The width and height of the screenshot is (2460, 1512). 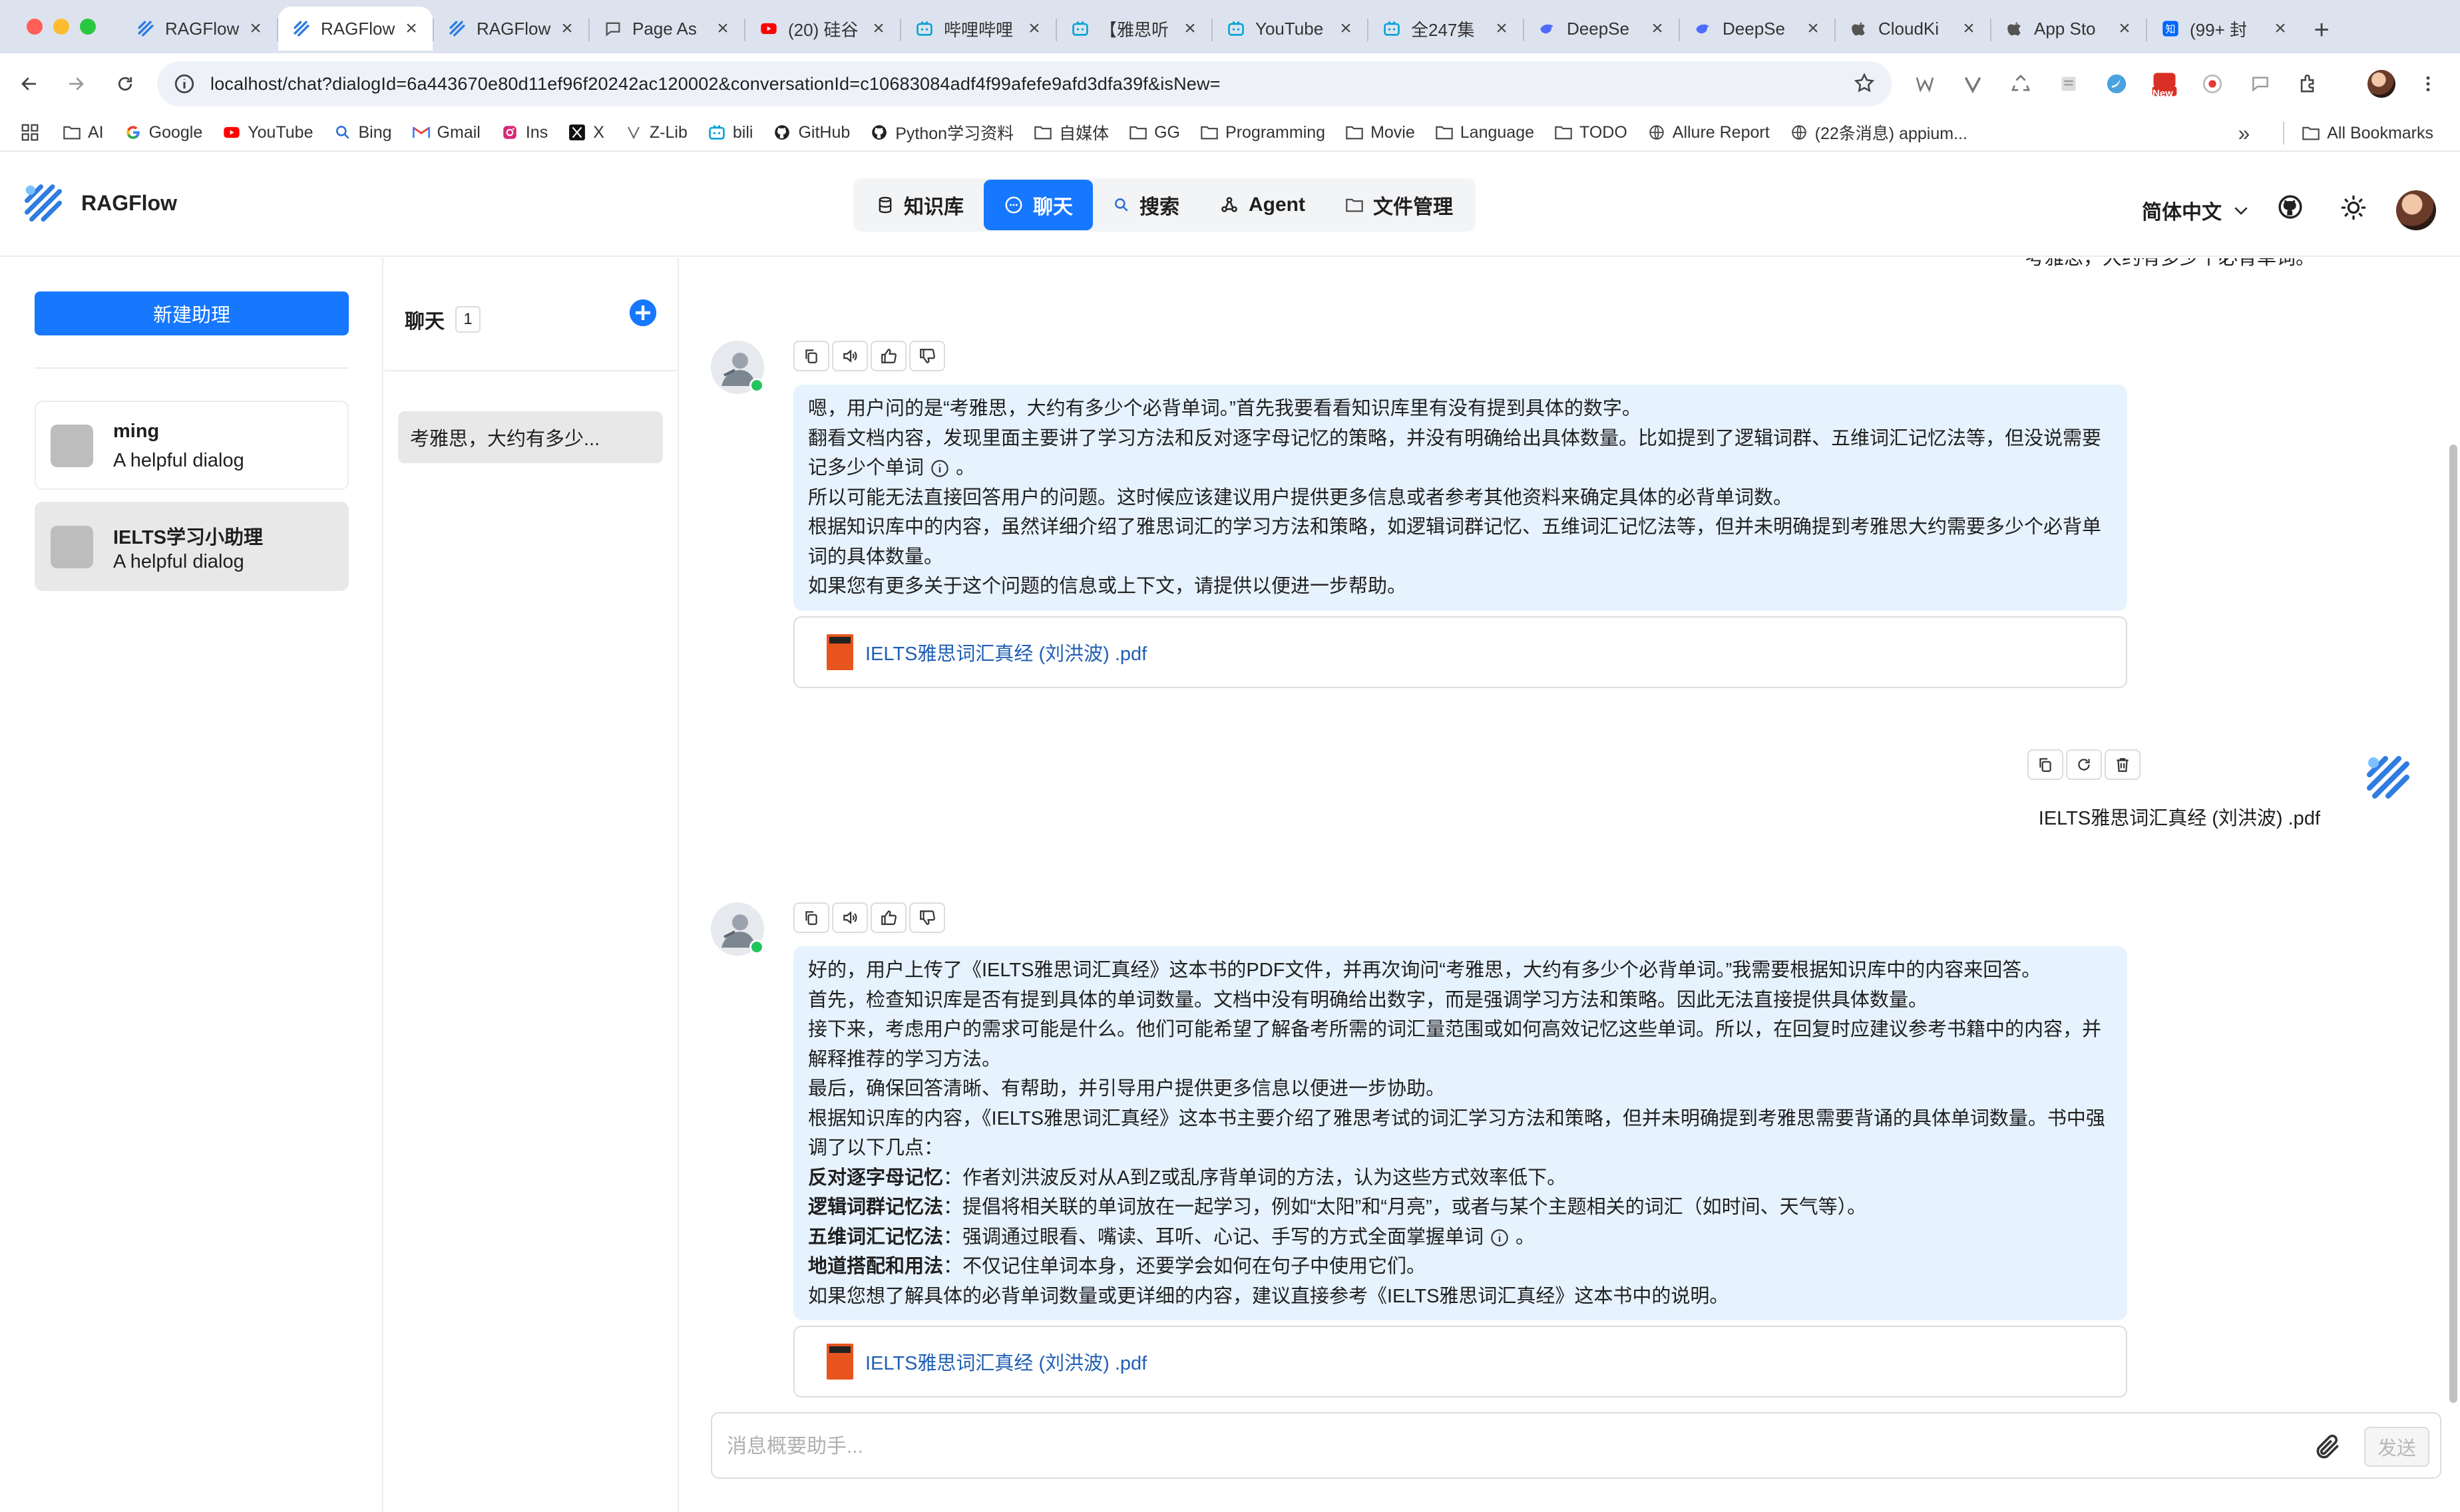 What do you see at coordinates (2068, 29) in the screenshot?
I see `browser-tab: App Sto ×` at bounding box center [2068, 29].